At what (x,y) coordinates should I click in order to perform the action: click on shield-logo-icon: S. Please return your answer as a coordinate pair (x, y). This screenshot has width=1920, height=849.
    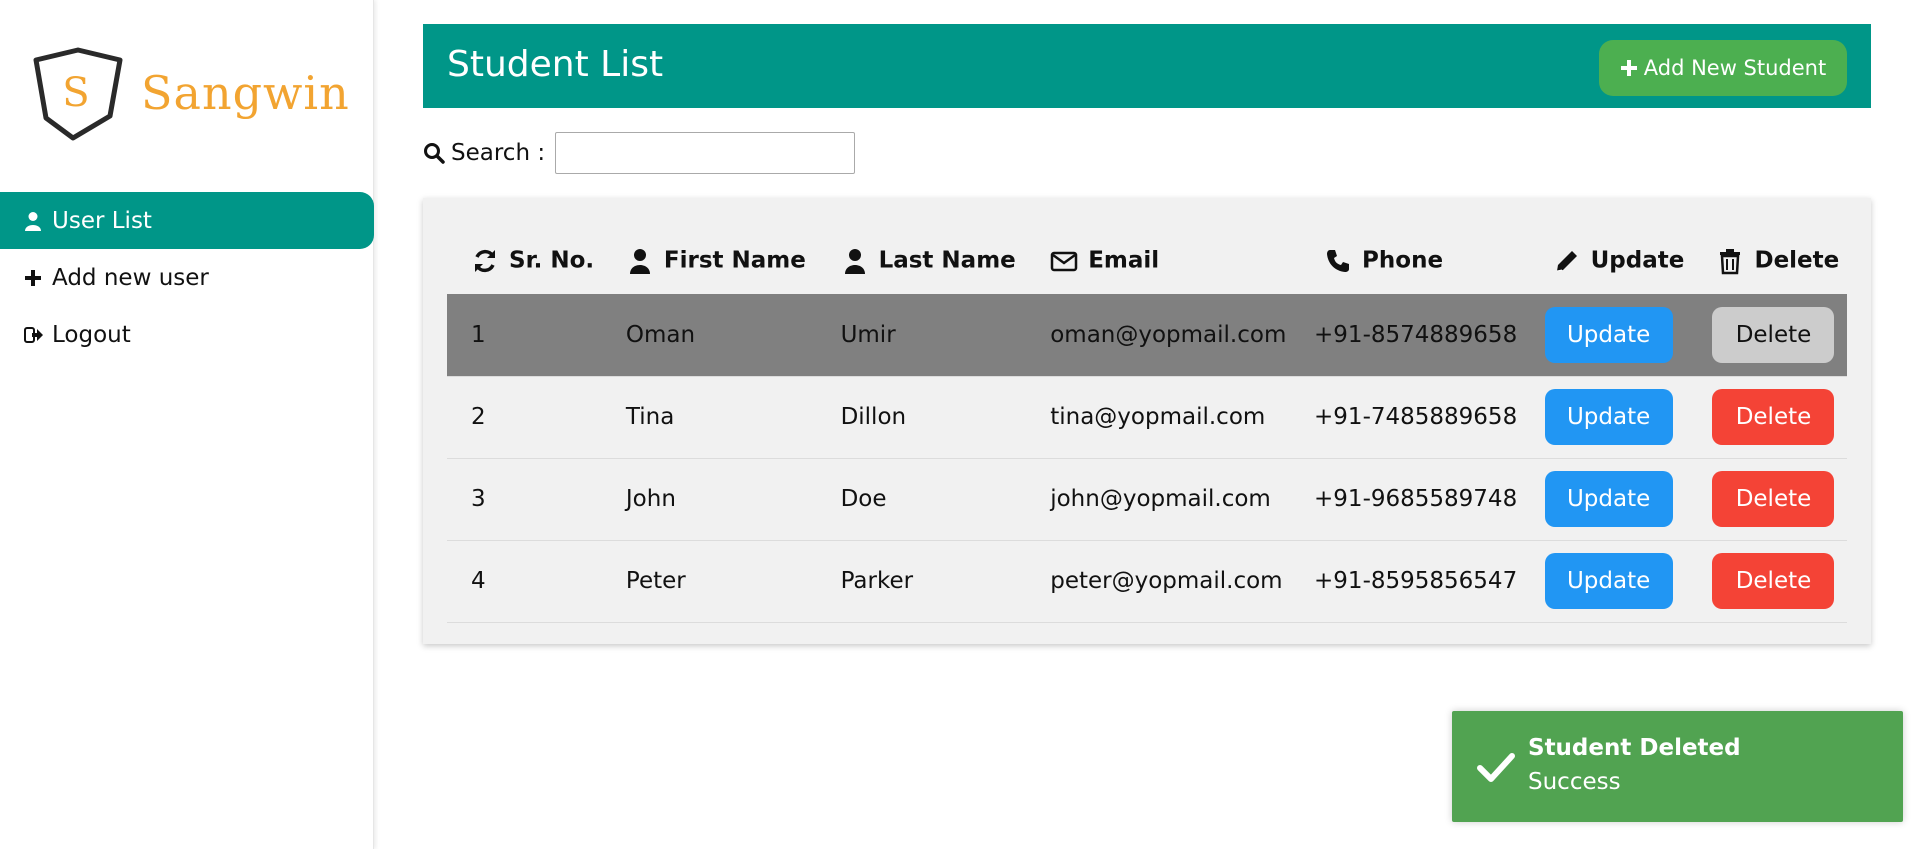
    Looking at the image, I should click on (78, 94).